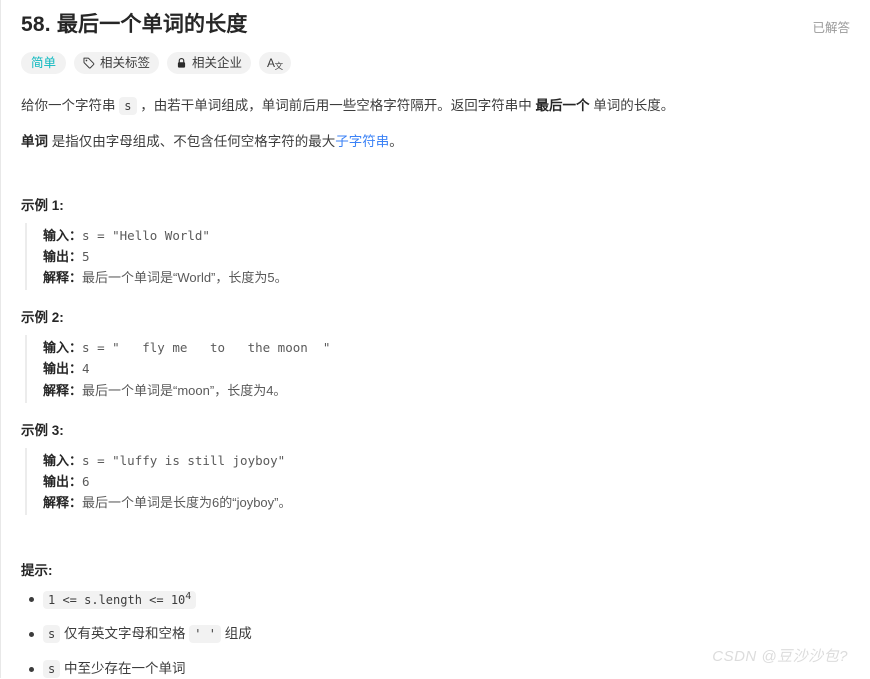 This screenshot has height=679, width=870. Describe the element at coordinates (42, 430) in the screenshot. I see `example-title-3: 示例 3:` at that location.